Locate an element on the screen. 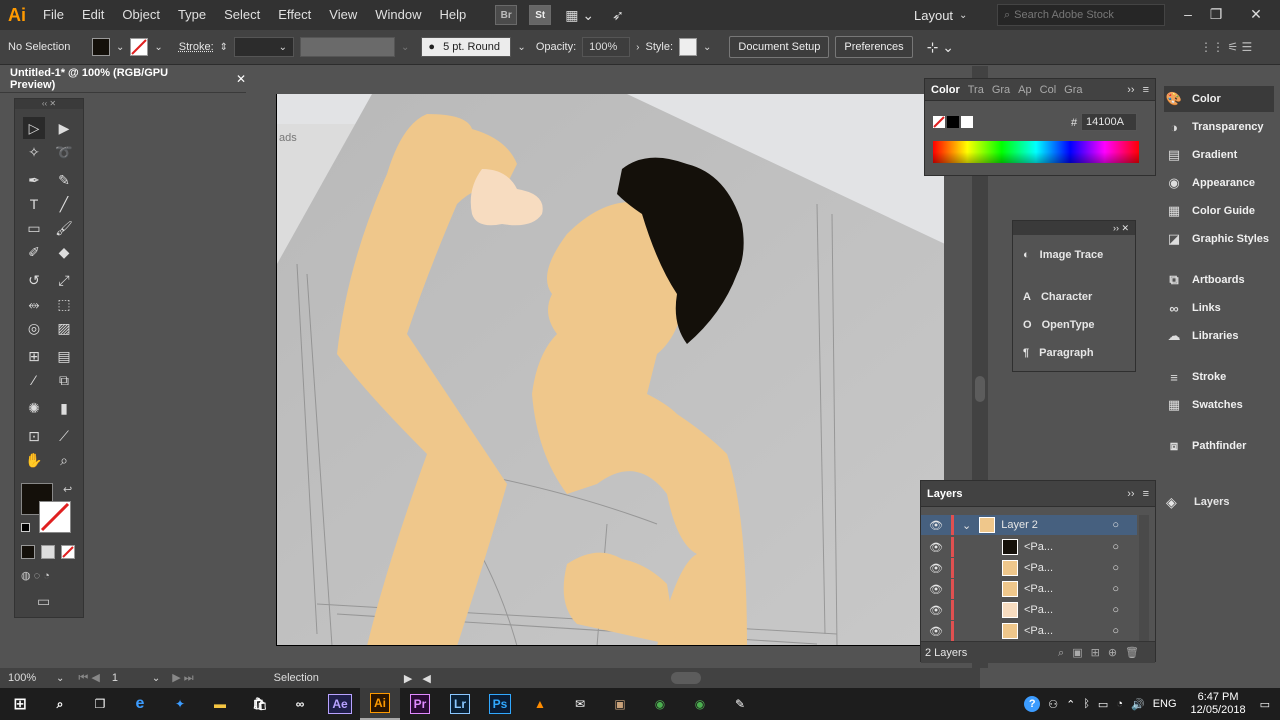 This screenshot has width=1280, height=720. workspace-switcher: Layout ⌄ is located at coordinates (949, 15).